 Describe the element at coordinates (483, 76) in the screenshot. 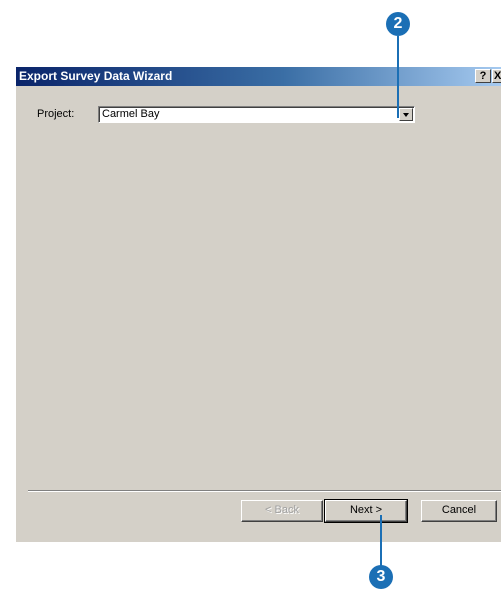

I see `help-button: ?` at that location.